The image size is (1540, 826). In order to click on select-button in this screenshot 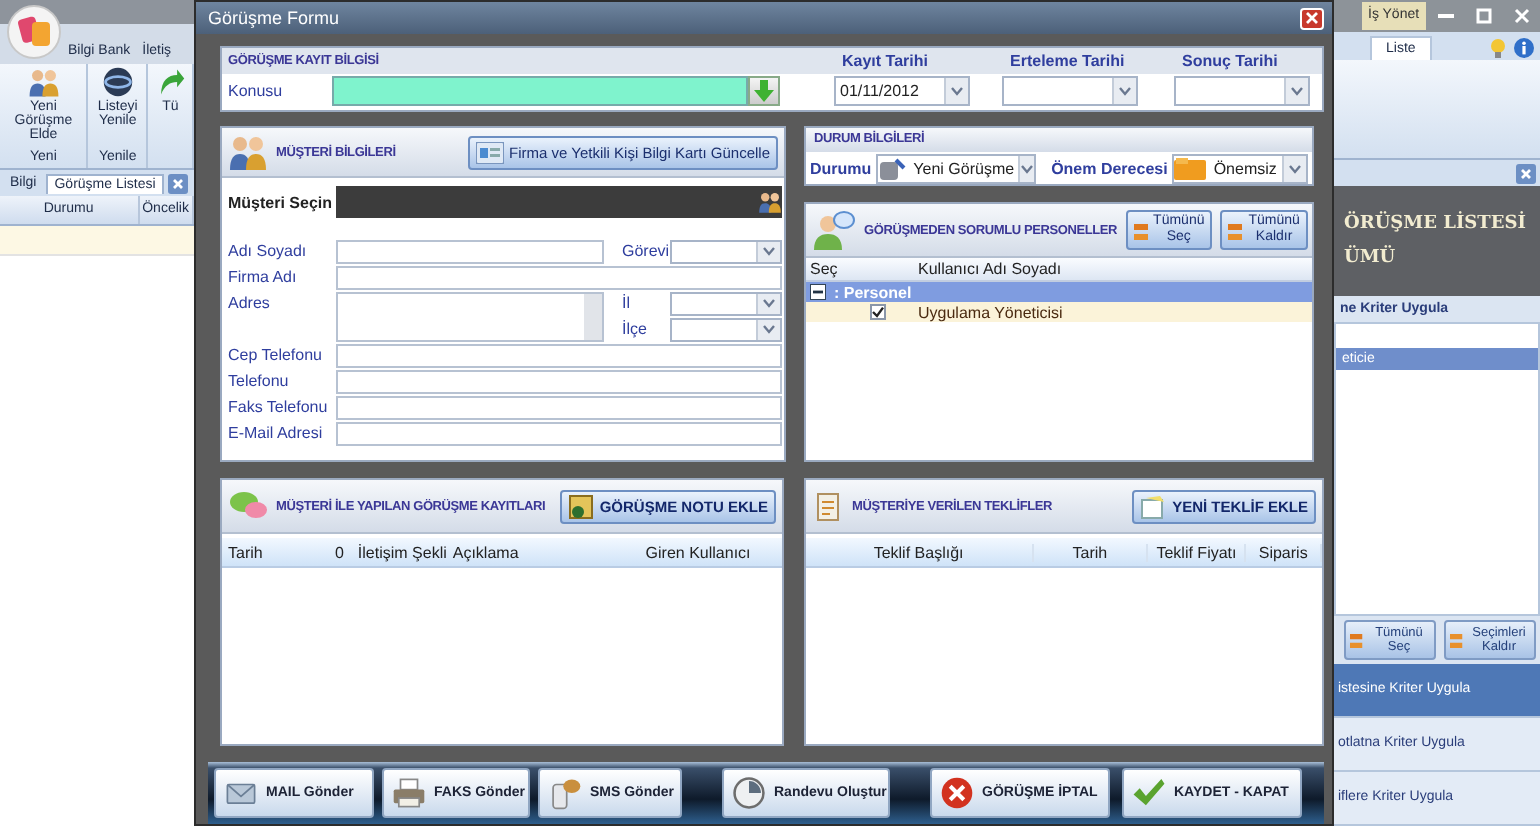, I will do `click(764, 91)`.